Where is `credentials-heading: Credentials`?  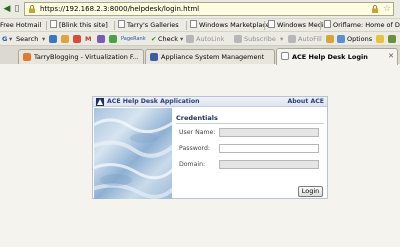 credentials-heading: Credentials is located at coordinates (197, 118).